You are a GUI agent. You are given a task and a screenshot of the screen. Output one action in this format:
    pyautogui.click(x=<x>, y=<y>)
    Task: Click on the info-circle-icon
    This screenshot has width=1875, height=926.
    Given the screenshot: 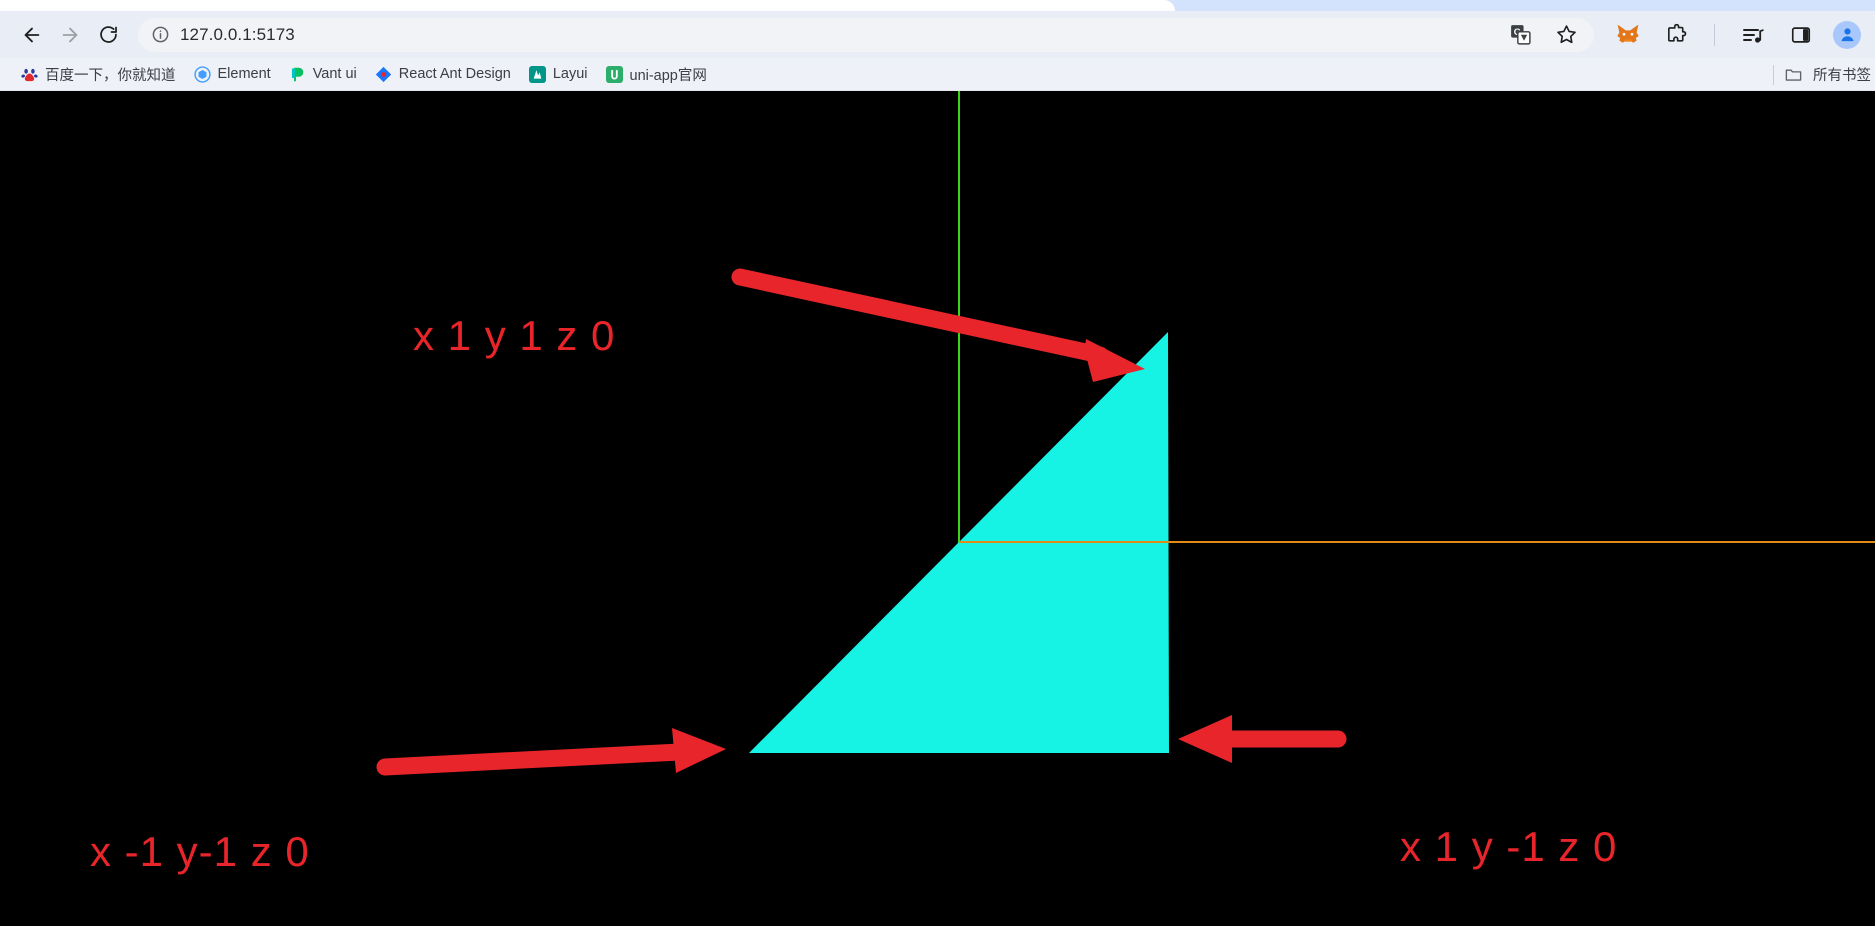 What is the action you would take?
    pyautogui.click(x=160, y=35)
    